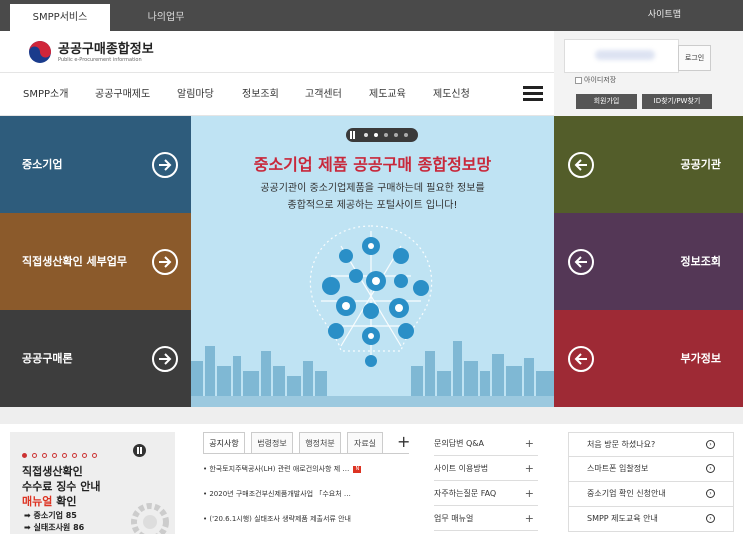 Image resolution: width=743 pixels, height=534 pixels. What do you see at coordinates (486, 444) in the screenshot?
I see `faq-qna: 문의답변 Q&A +` at bounding box center [486, 444].